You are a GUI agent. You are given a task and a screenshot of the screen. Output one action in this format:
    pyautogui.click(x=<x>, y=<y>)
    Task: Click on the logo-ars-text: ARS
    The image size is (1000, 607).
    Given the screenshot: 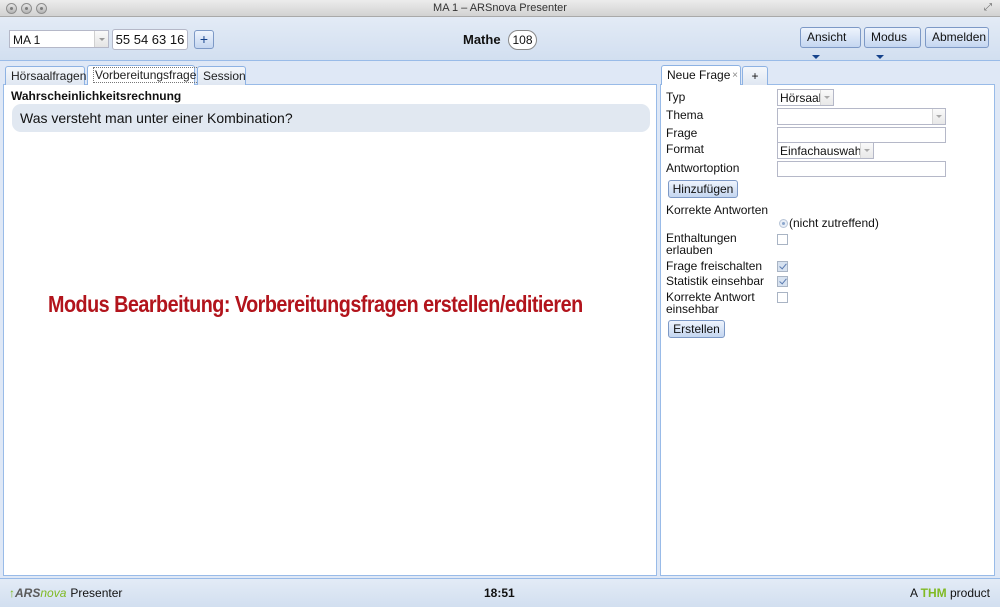 What is the action you would take?
    pyautogui.click(x=28, y=593)
    